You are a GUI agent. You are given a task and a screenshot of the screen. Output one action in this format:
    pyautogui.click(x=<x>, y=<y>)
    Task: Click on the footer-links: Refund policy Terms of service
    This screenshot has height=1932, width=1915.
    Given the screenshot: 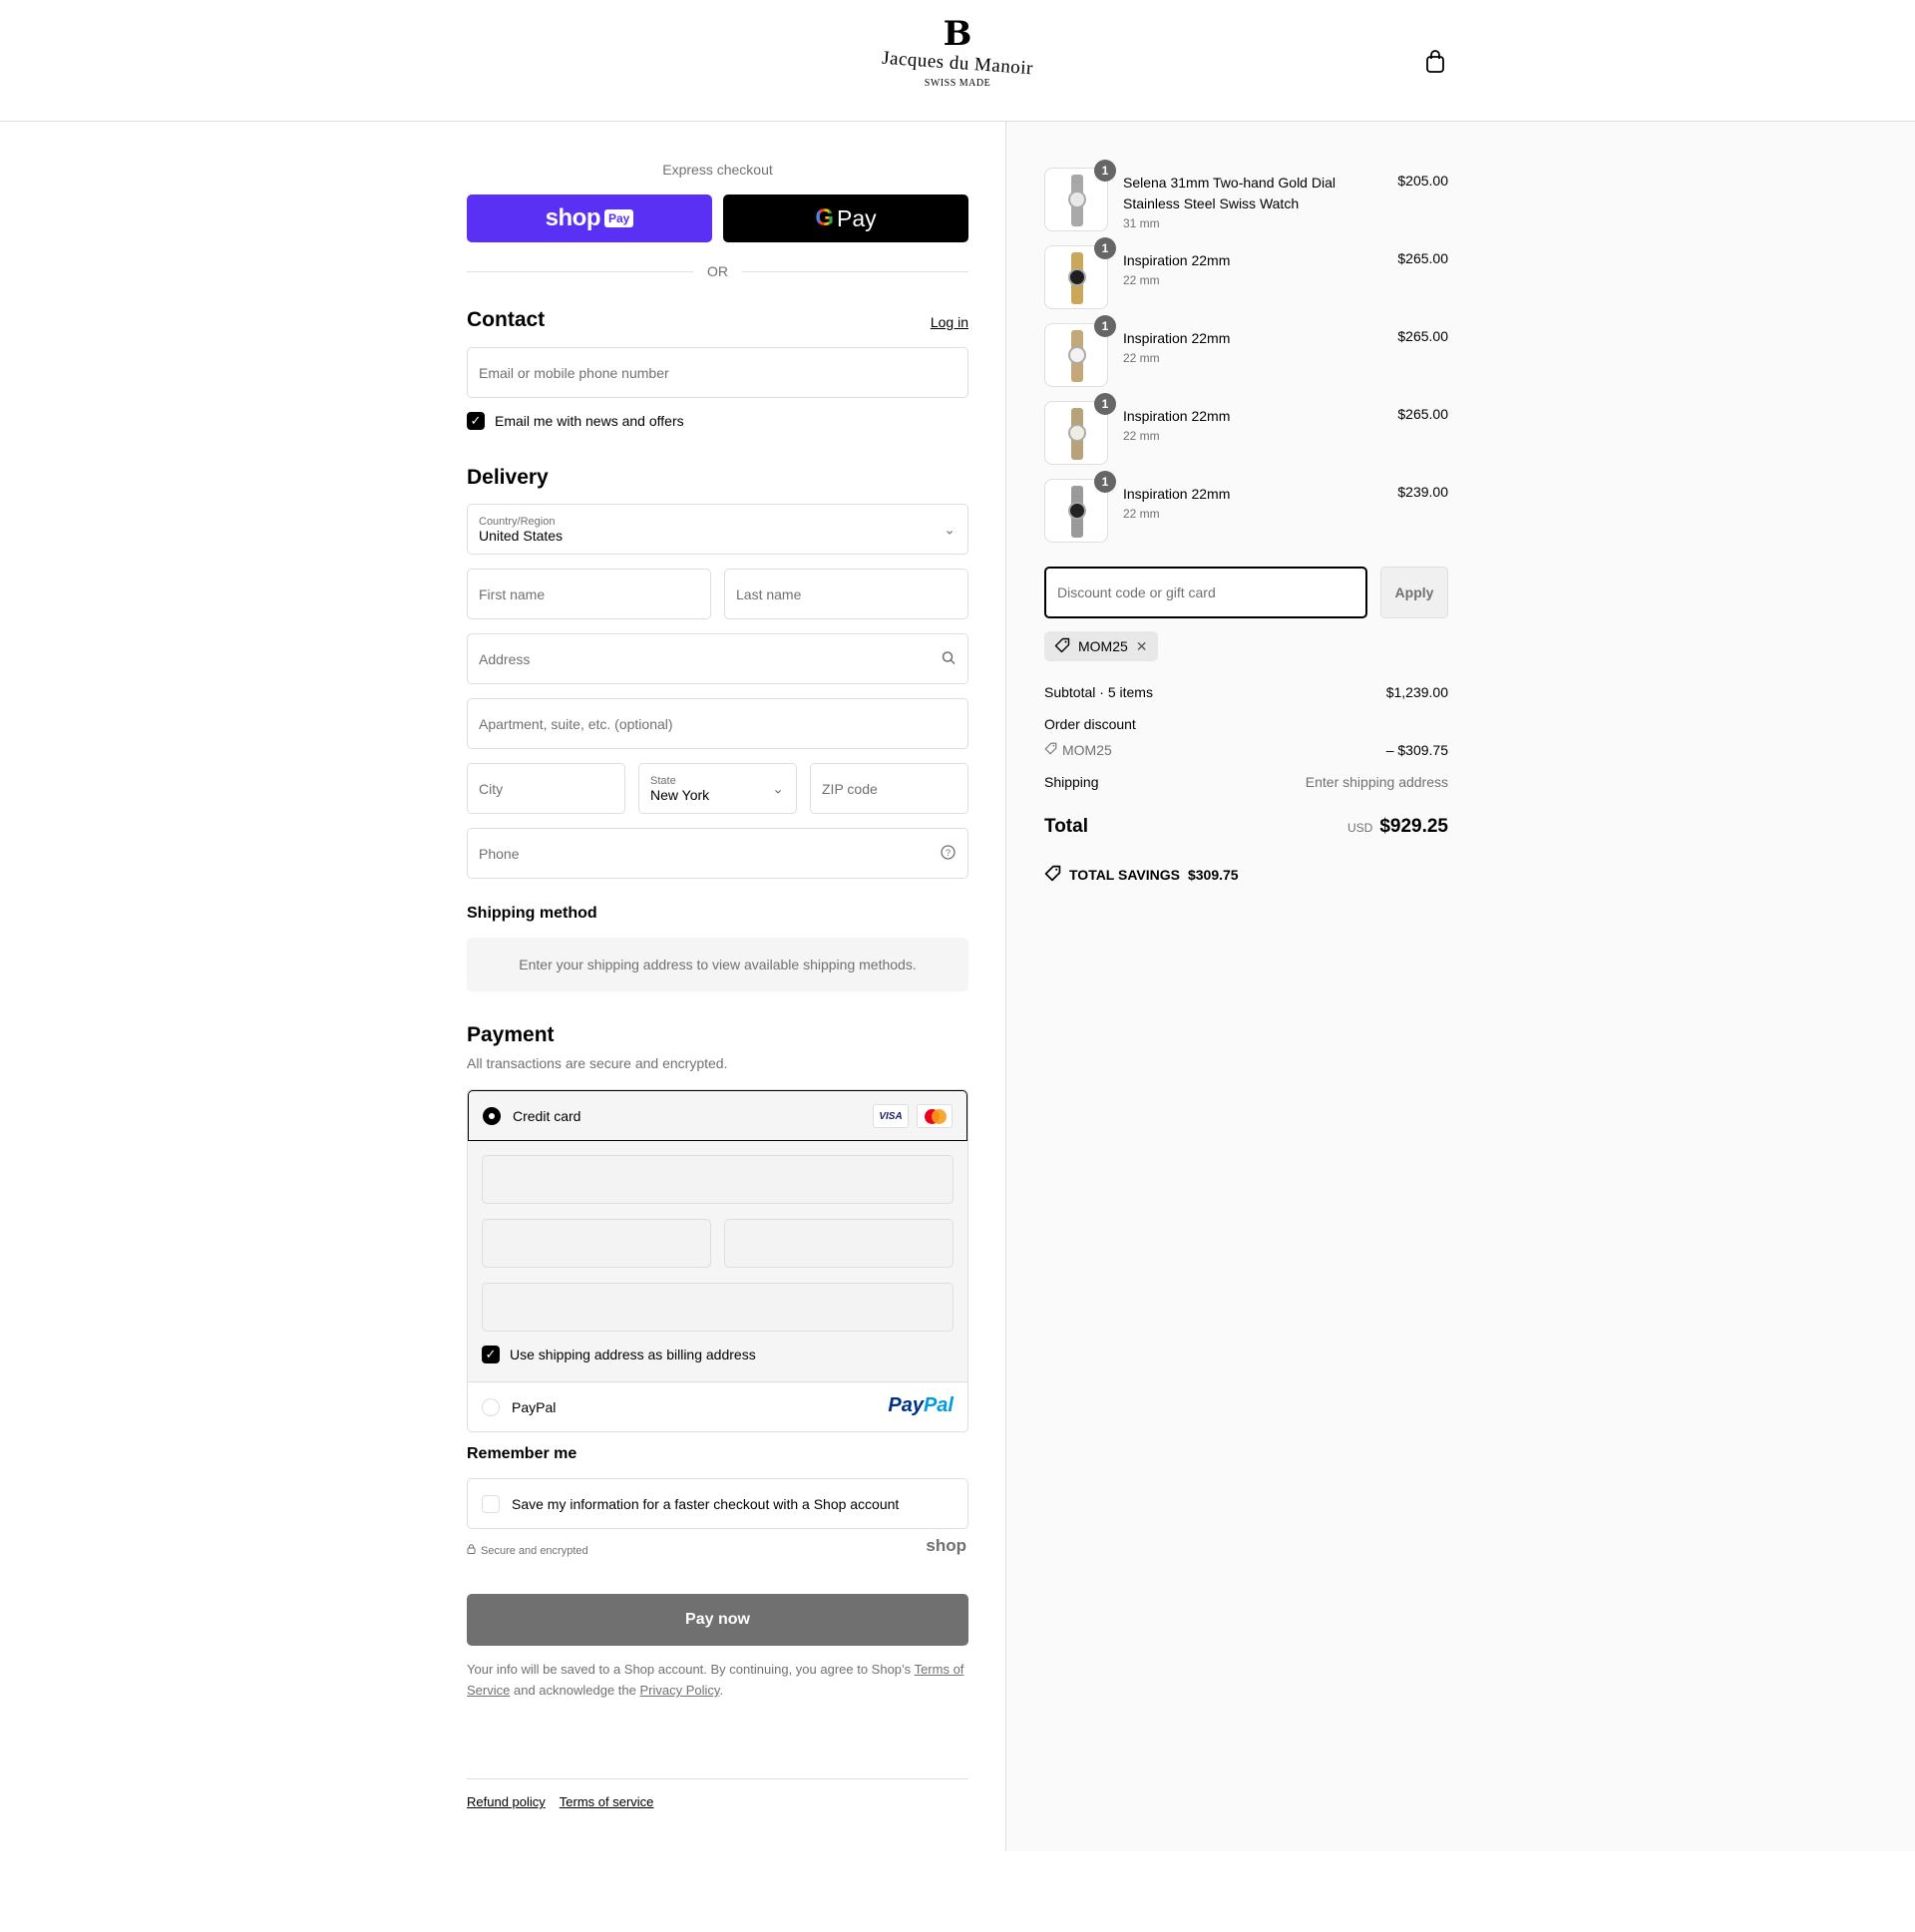 What is the action you would take?
    pyautogui.click(x=560, y=1802)
    